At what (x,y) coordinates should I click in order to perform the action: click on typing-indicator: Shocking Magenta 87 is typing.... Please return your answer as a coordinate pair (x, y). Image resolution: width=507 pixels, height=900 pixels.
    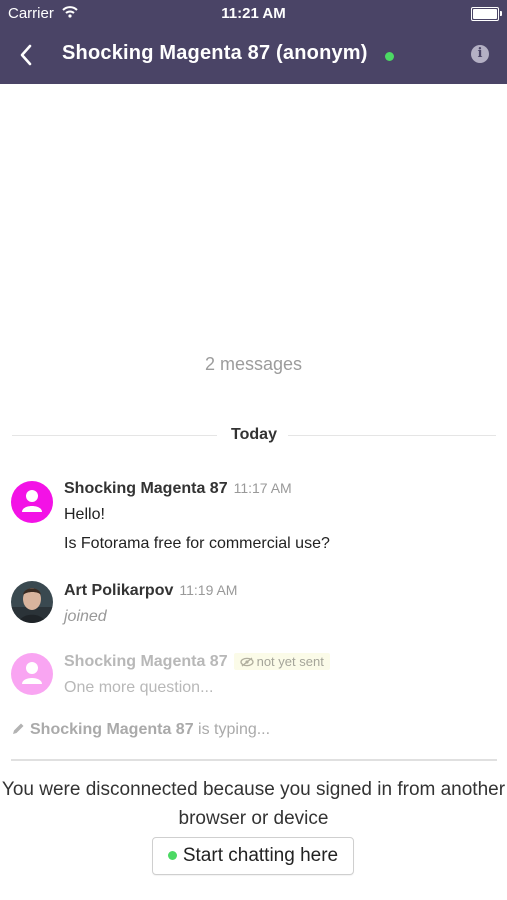
    Looking at the image, I should click on (141, 730).